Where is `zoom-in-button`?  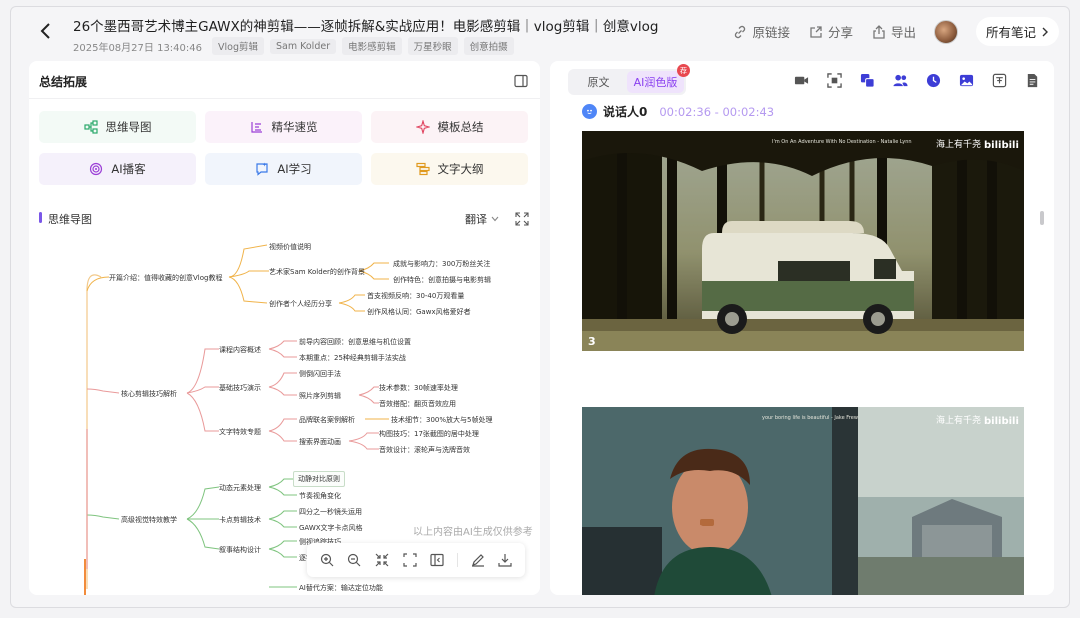
zoom-in-button is located at coordinates (327, 560).